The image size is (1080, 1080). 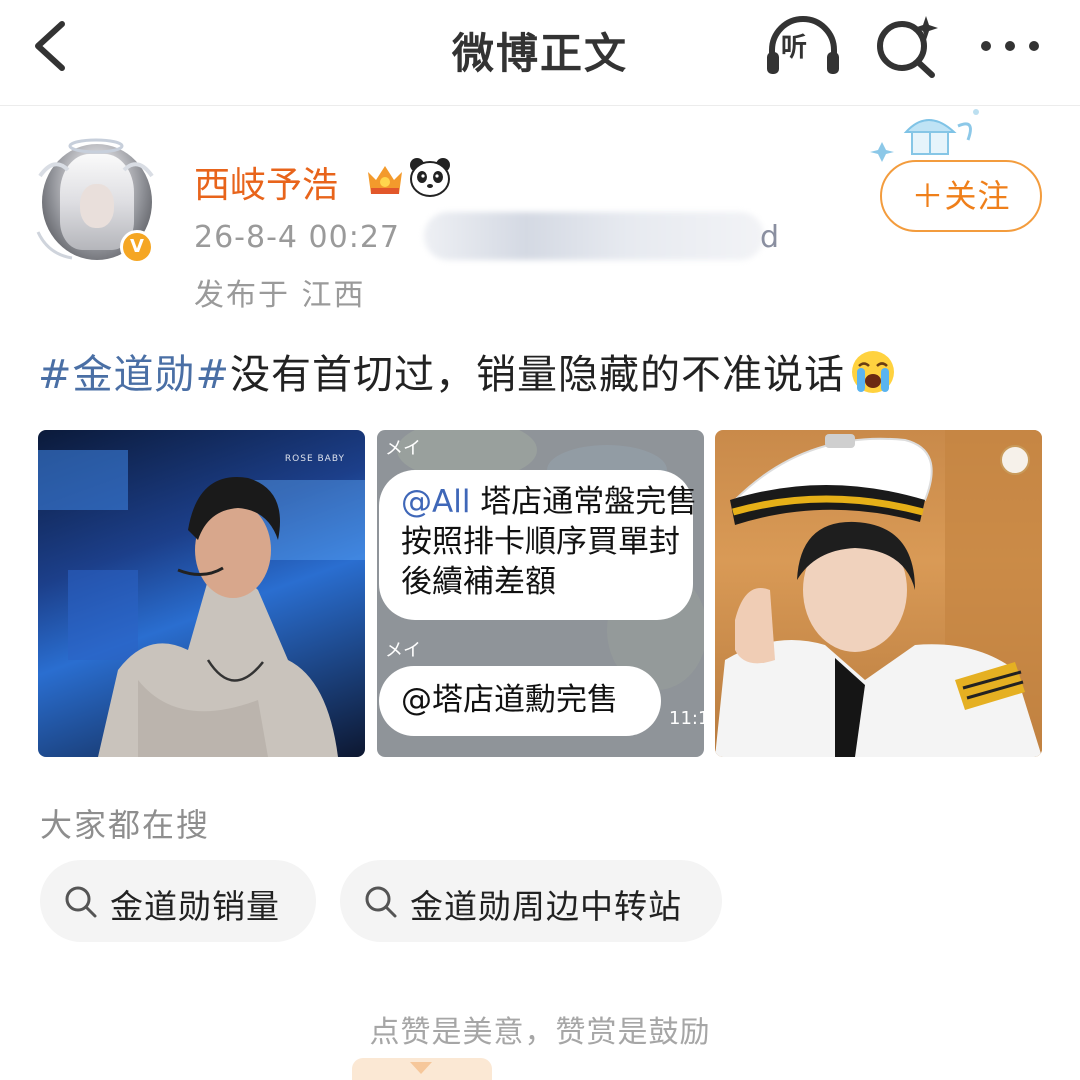 What do you see at coordinates (314, 459) in the screenshot?
I see `image-watermark: ROSE BABY` at bounding box center [314, 459].